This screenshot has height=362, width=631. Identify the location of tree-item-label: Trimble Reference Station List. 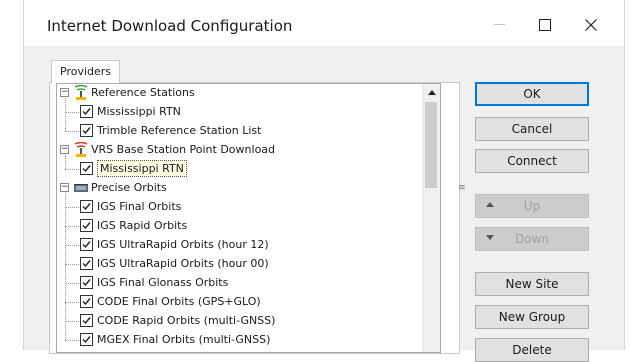
(179, 130).